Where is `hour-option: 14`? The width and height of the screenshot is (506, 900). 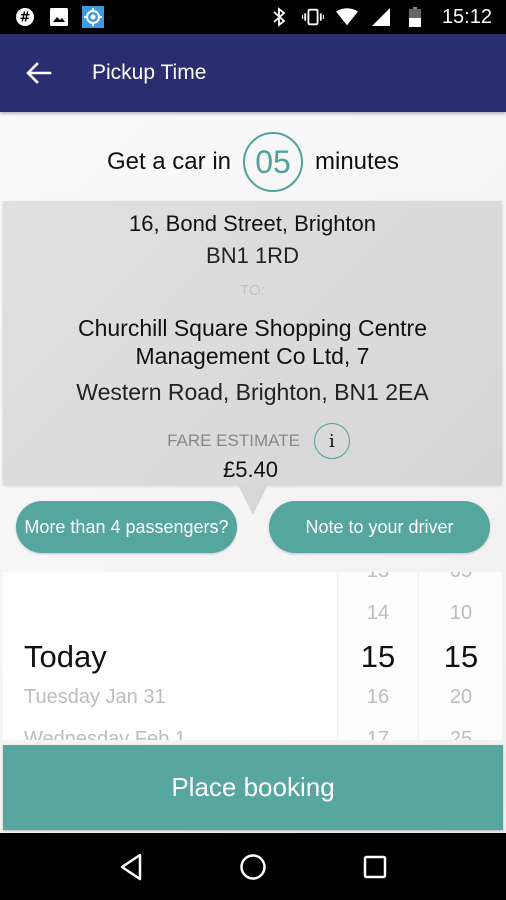
hour-option: 14 is located at coordinates (378, 613).